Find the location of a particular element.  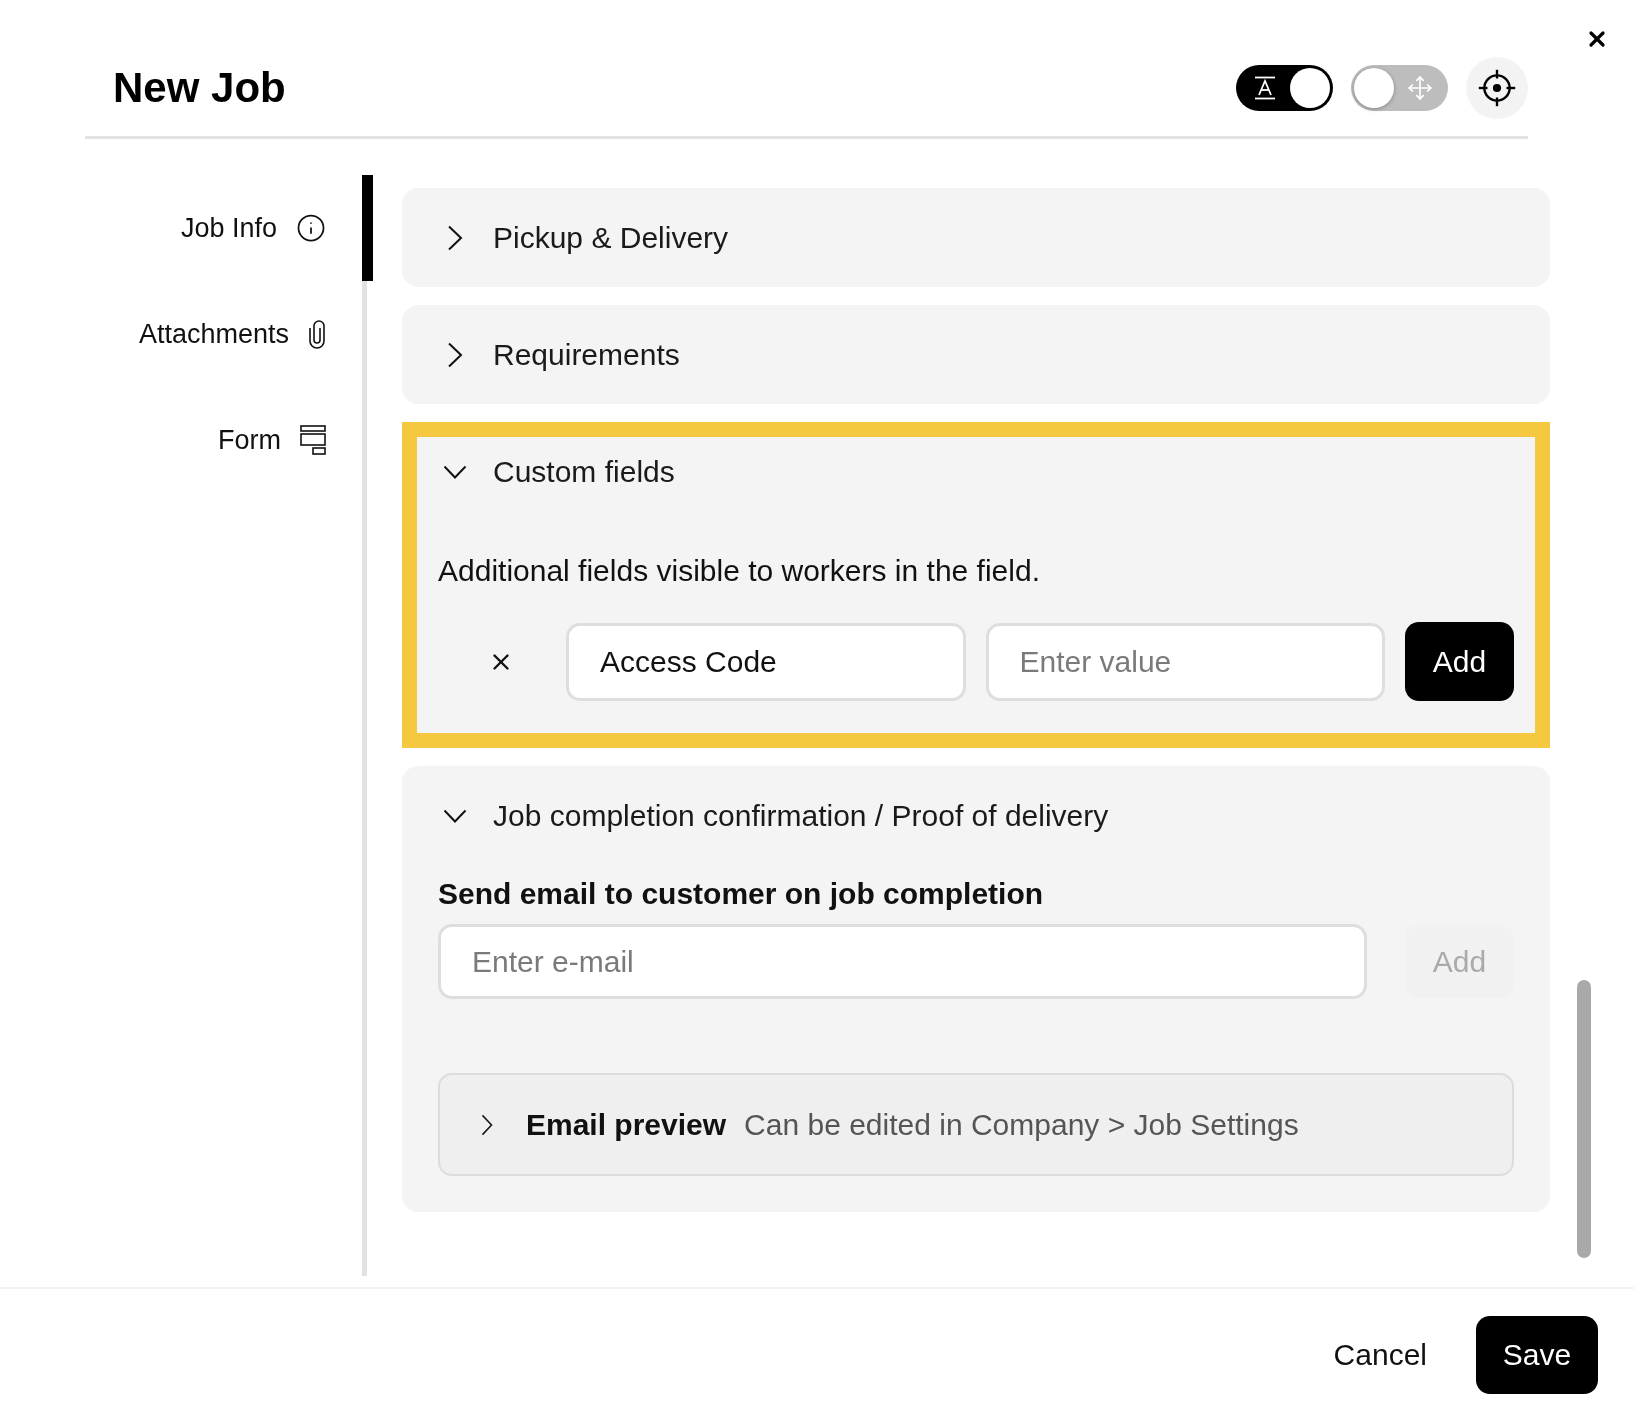

add-button: Add is located at coordinates (1459, 661).